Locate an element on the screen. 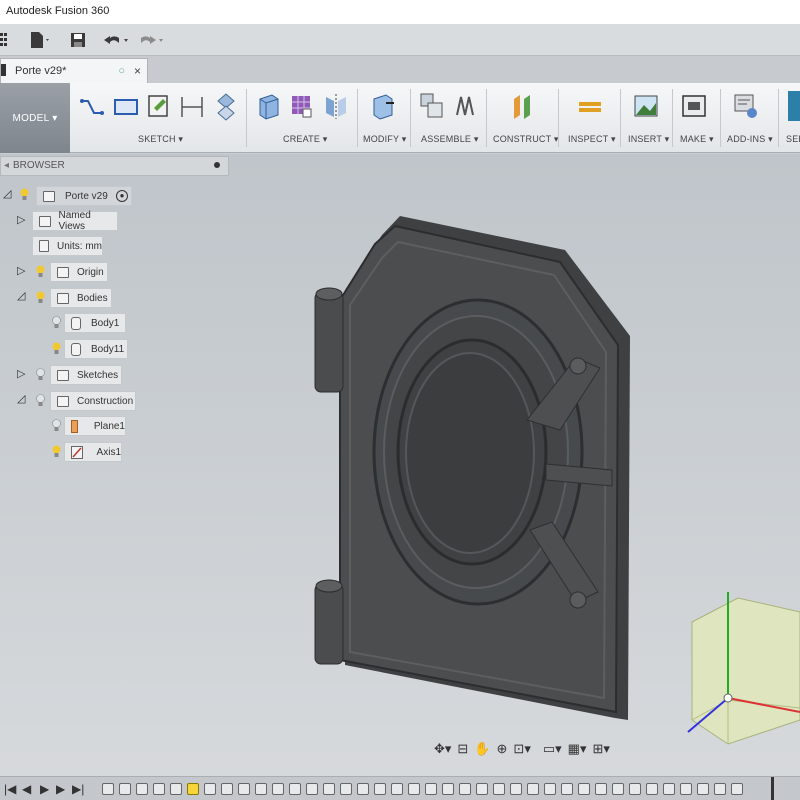  browser-panel-header: ◂ BROWSER is located at coordinates (114, 166).